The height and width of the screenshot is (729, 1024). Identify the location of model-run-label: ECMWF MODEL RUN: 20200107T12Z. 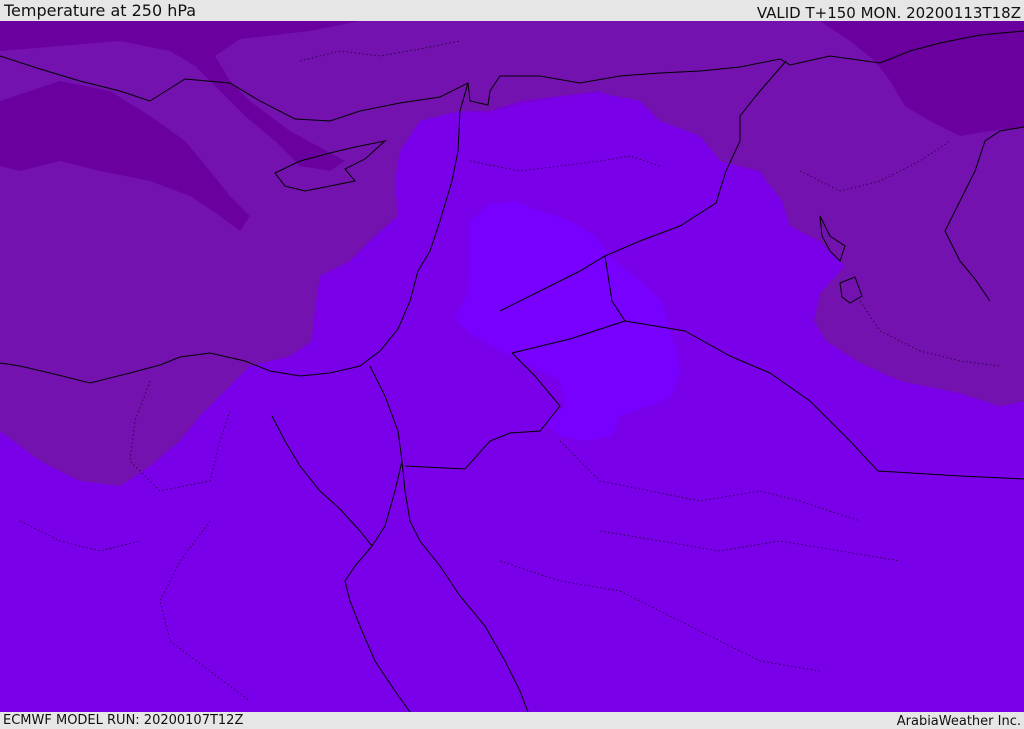
(123, 720).